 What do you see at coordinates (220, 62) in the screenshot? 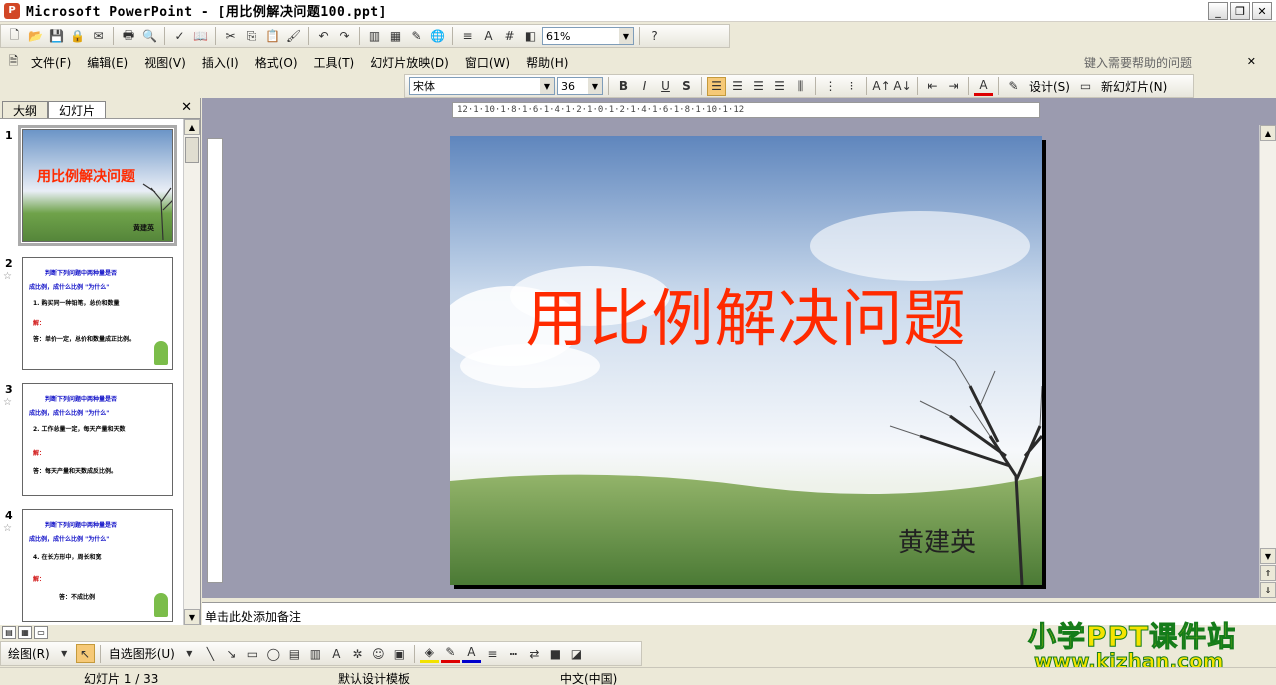
I see `menu-insert: 插入(I)` at bounding box center [220, 62].